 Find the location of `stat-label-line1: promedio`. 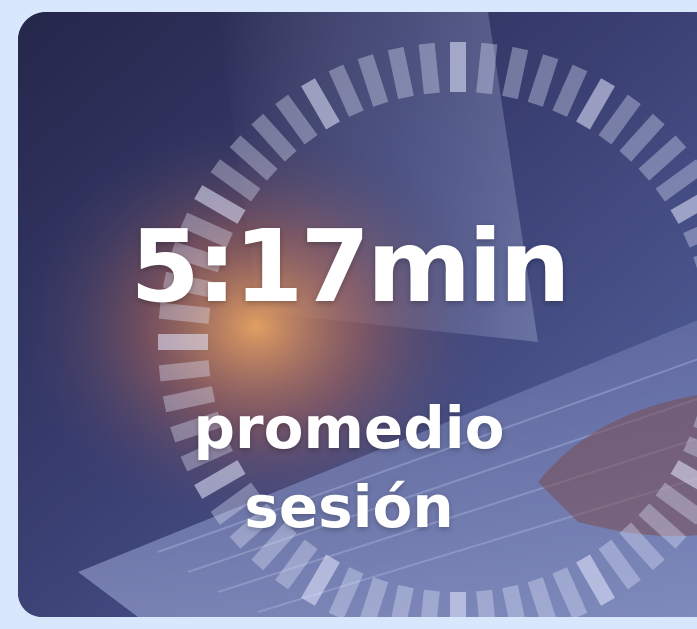

stat-label-line1: promedio is located at coordinates (349, 428).